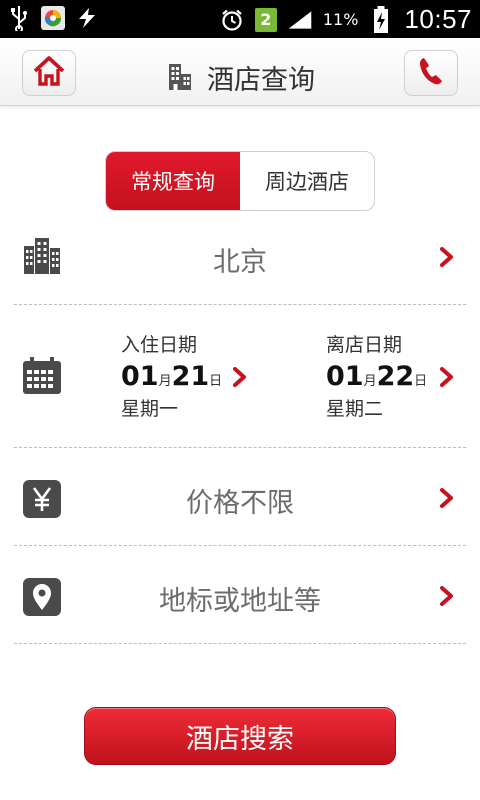 Image resolution: width=480 pixels, height=800 pixels. Describe the element at coordinates (381, 19) in the screenshot. I see `battery-charging-icon` at that location.